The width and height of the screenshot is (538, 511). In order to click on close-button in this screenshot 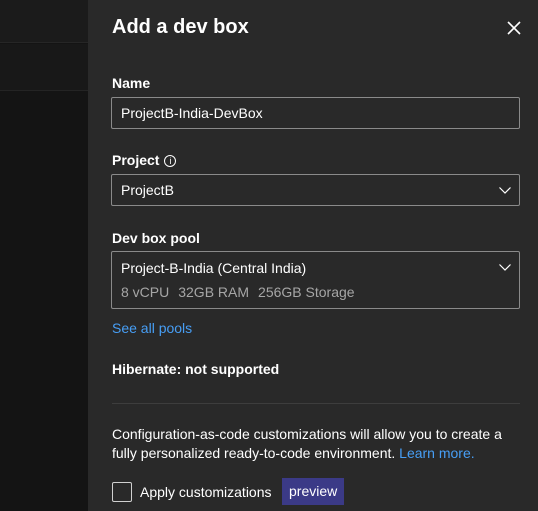, I will do `click(514, 28)`.